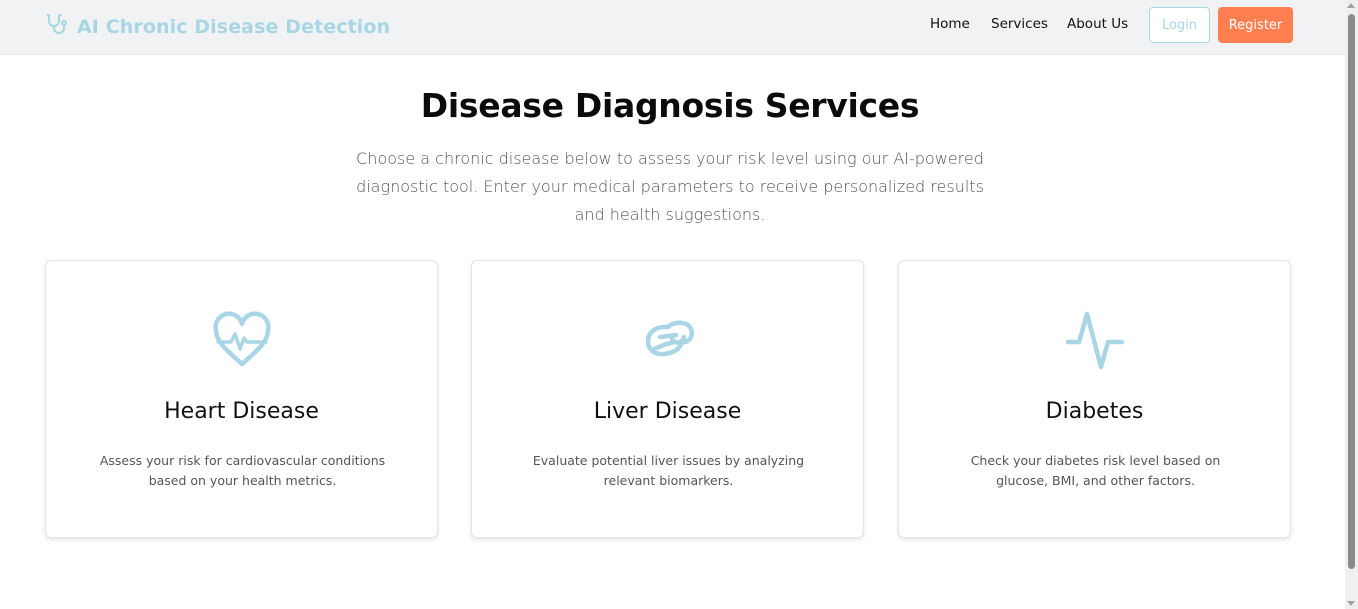  What do you see at coordinates (1095, 341) in the screenshot?
I see `activity-icon` at bounding box center [1095, 341].